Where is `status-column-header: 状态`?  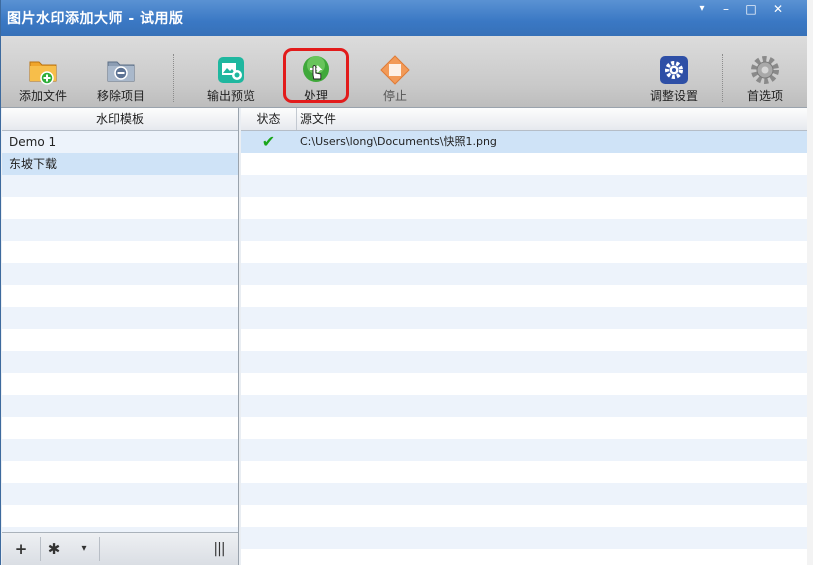
status-column-header: 状态 is located at coordinates (269, 119).